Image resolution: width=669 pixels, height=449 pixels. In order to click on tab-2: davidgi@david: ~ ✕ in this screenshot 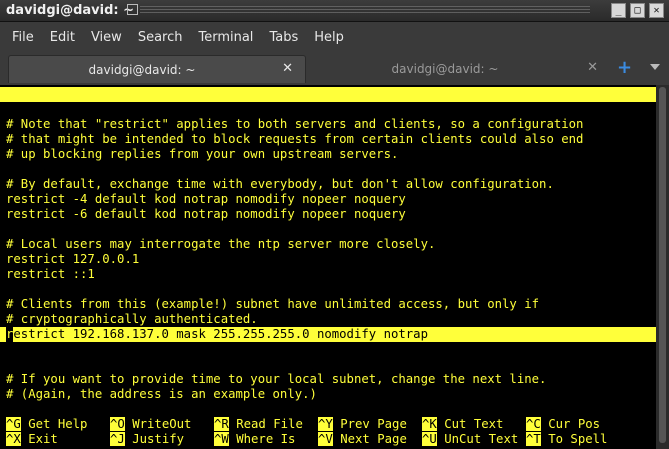, I will do `click(460, 69)`.